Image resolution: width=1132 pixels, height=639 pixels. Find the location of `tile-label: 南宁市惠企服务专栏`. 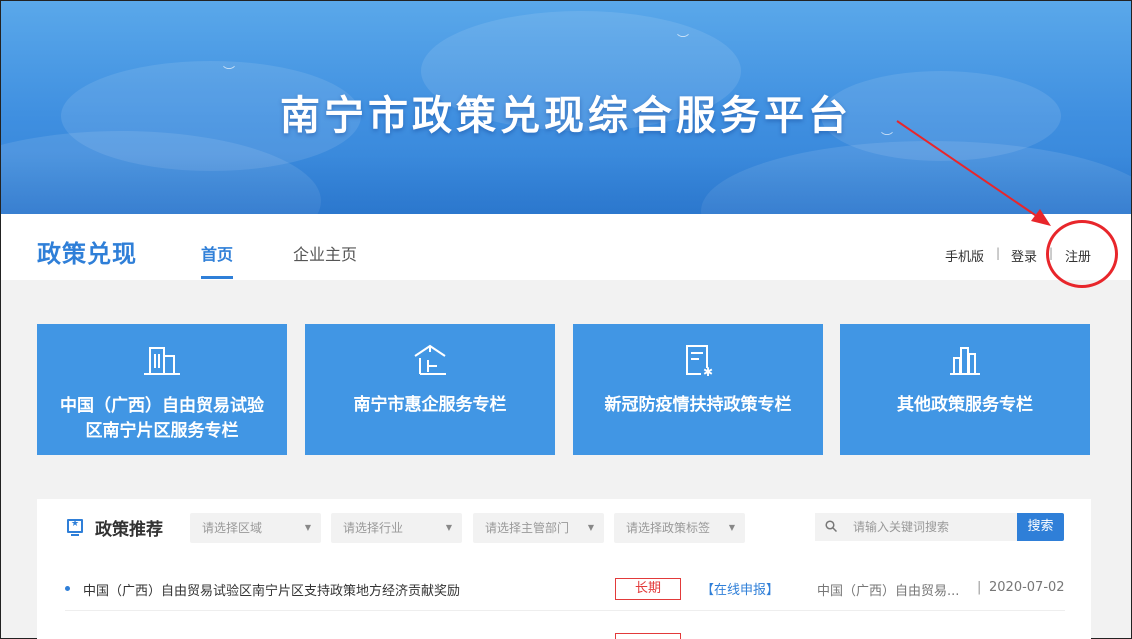

tile-label: 南宁市惠企服务专栏 is located at coordinates (430, 405).